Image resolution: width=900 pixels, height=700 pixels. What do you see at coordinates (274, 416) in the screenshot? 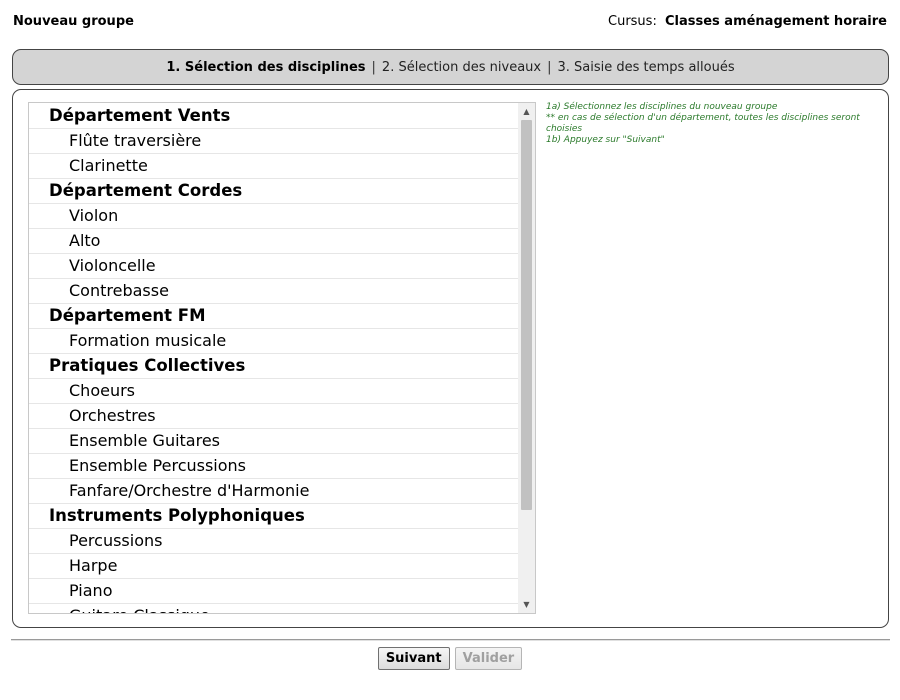
I see `list-item: Orchestres` at bounding box center [274, 416].